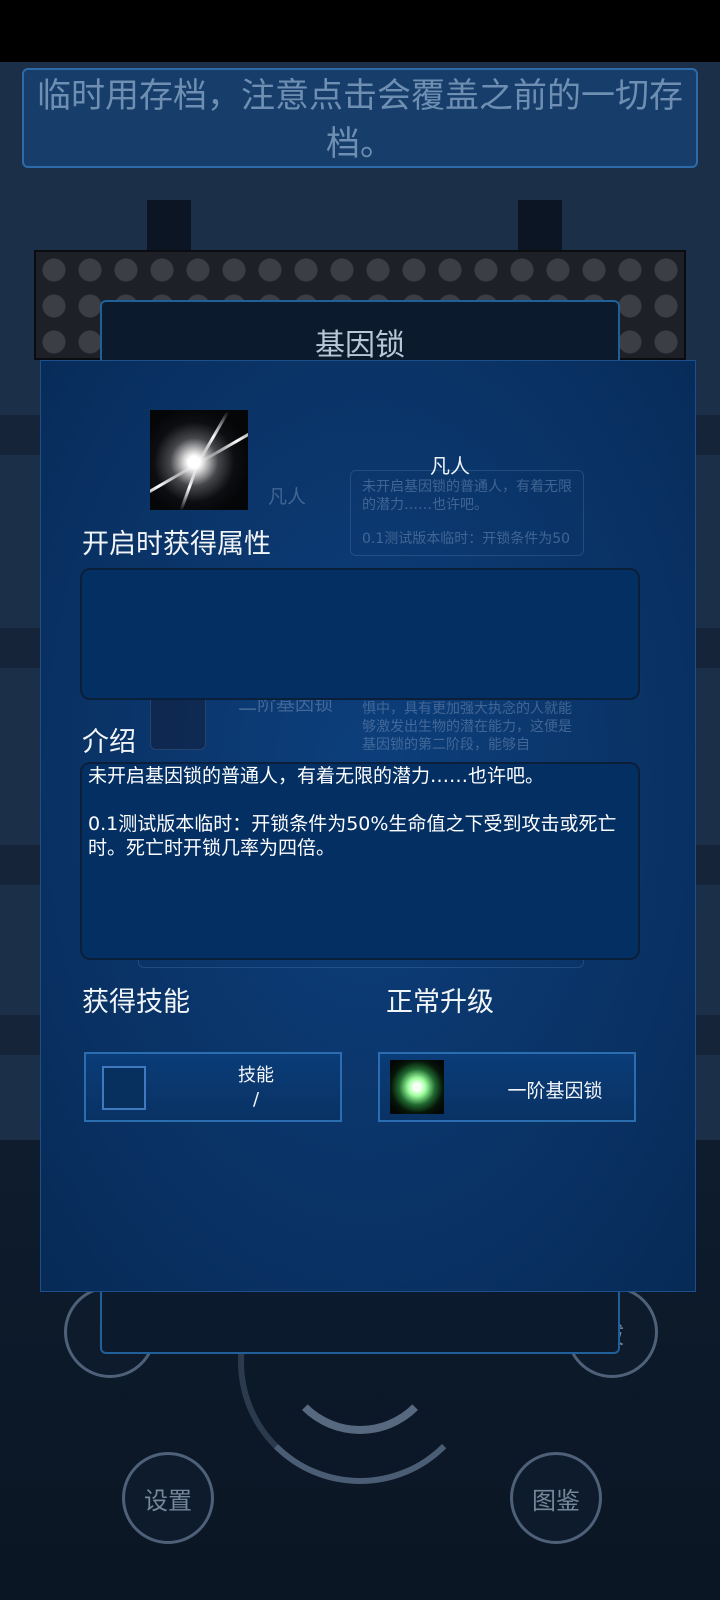 The height and width of the screenshot is (1600, 720). Describe the element at coordinates (287, 497) in the screenshot. I see `ghost-item-name: 凡人` at that location.